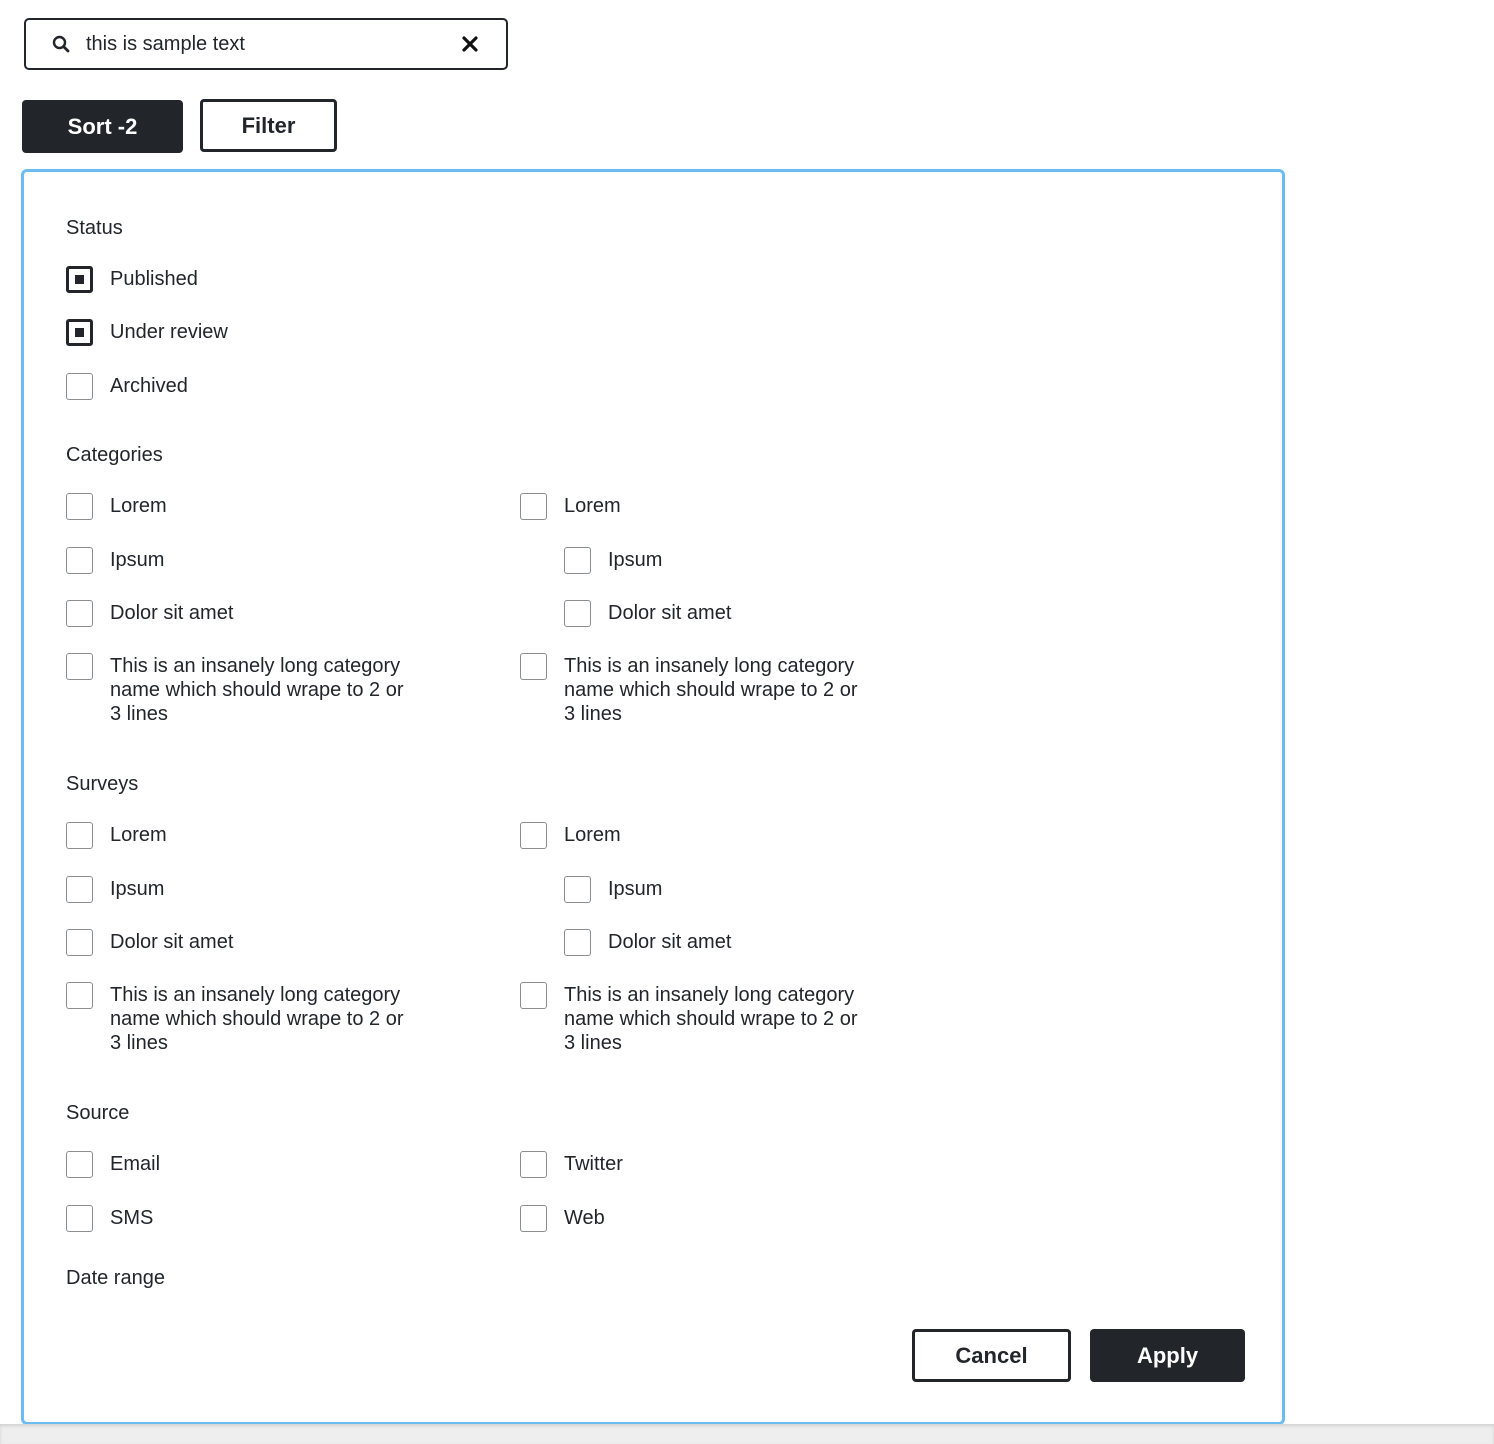 The height and width of the screenshot is (1444, 1494). What do you see at coordinates (135, 1164) in the screenshot?
I see `checkbox-label: Email` at bounding box center [135, 1164].